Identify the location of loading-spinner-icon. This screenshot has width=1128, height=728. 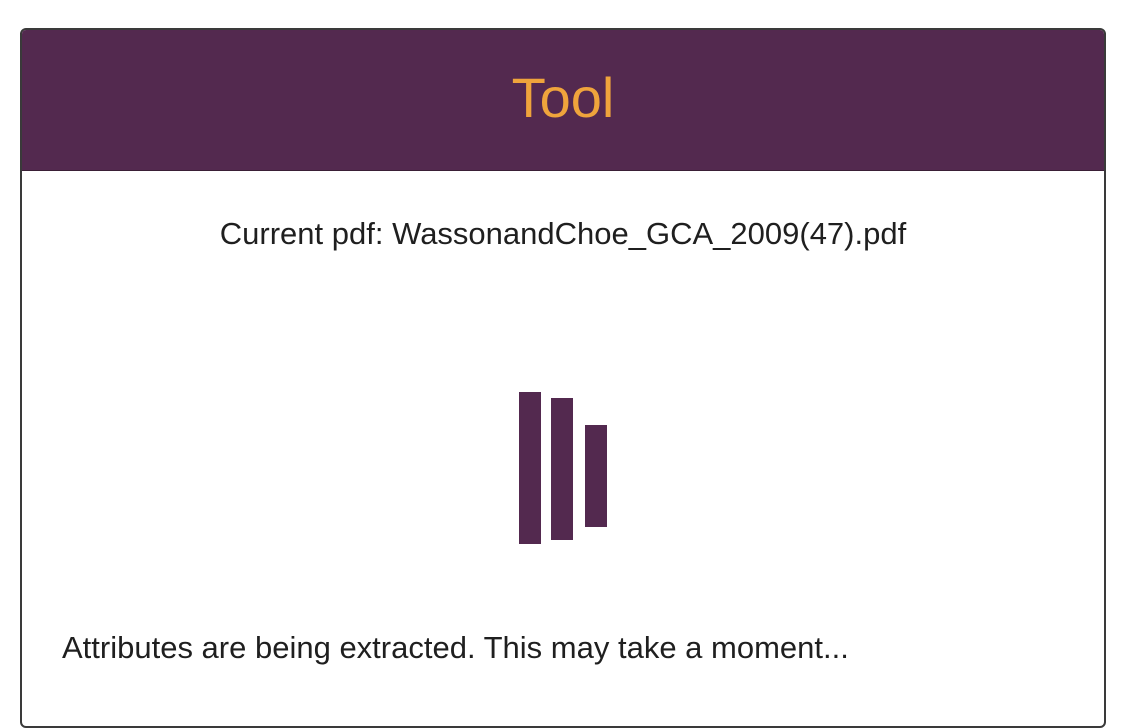
(565, 470).